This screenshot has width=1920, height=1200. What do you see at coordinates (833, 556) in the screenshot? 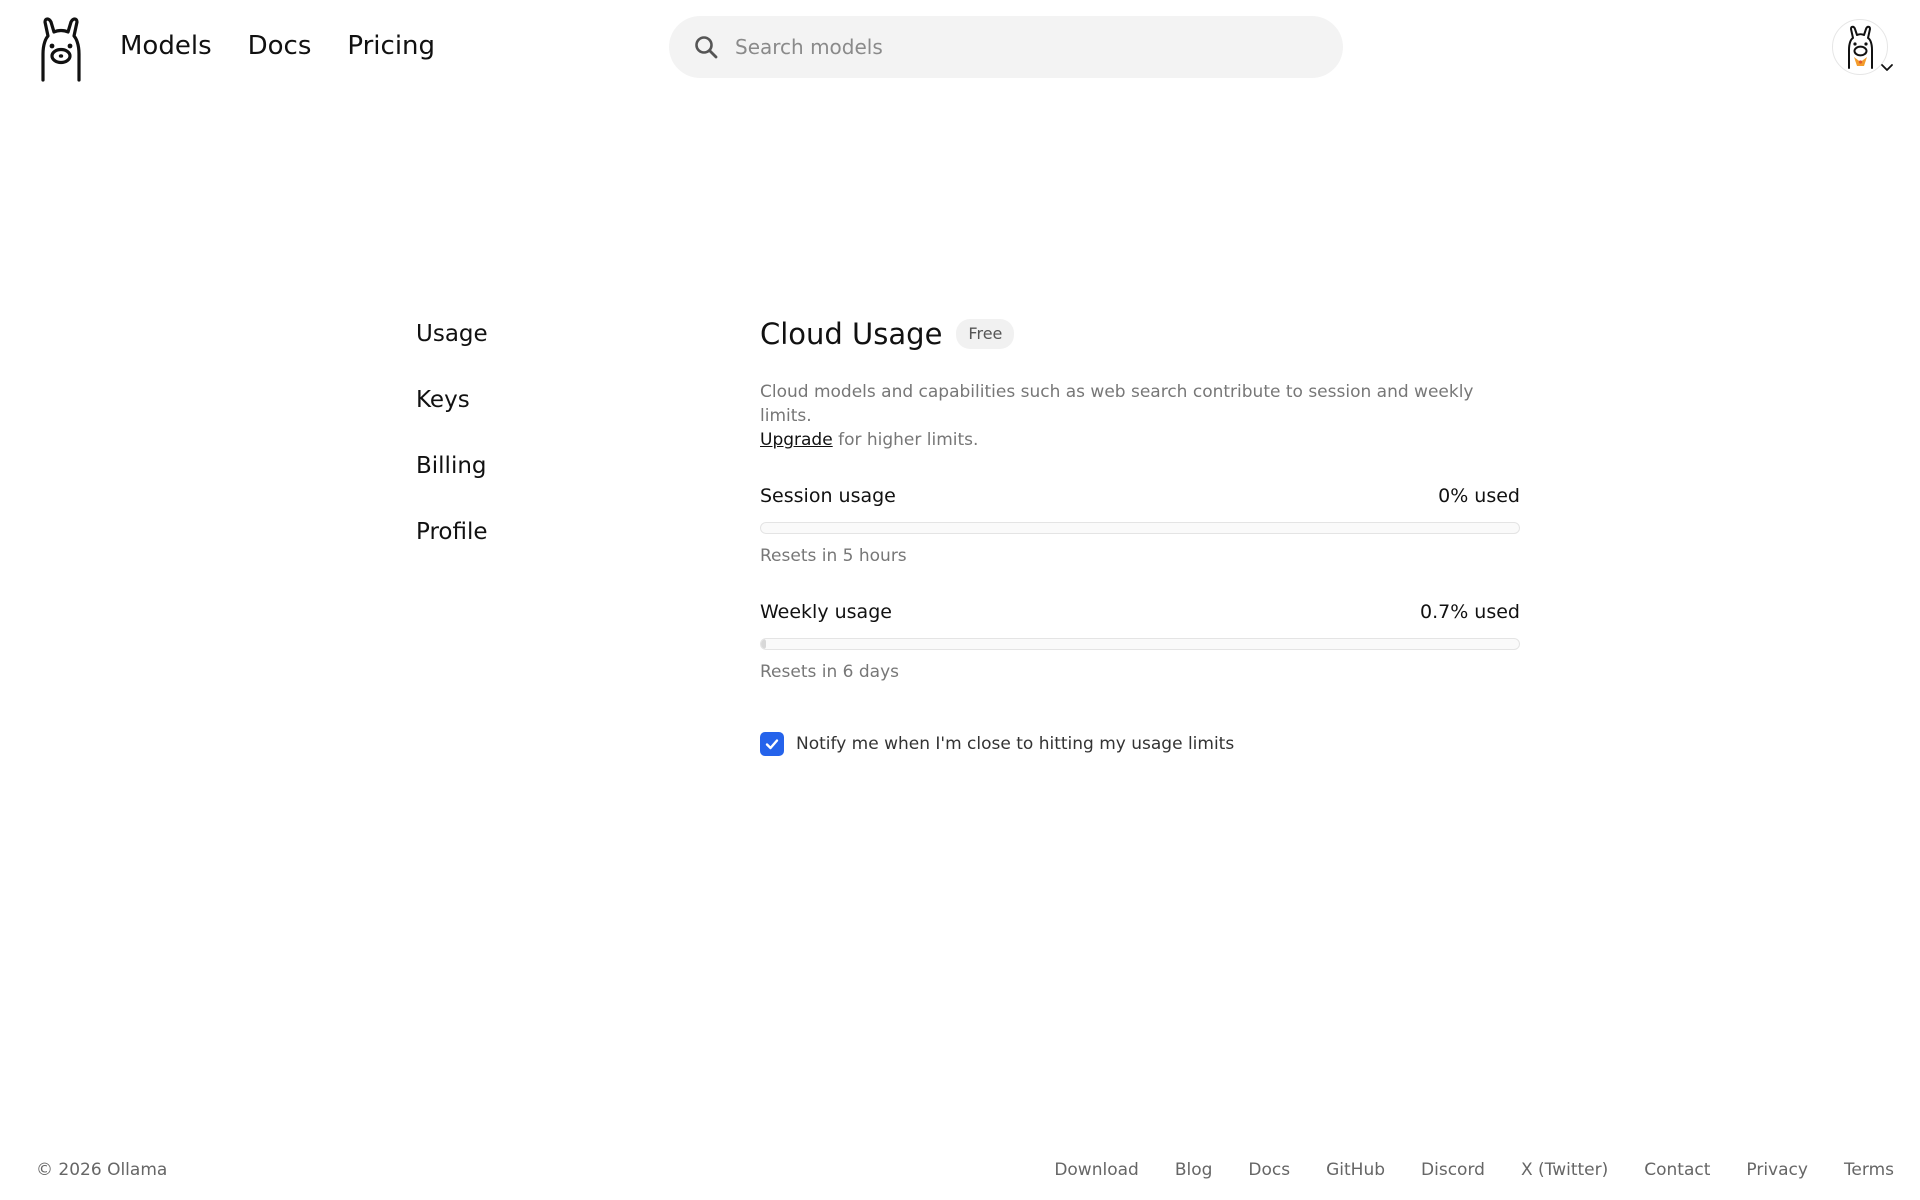
I see `session-reset-text: Resets in 5 hours` at bounding box center [833, 556].